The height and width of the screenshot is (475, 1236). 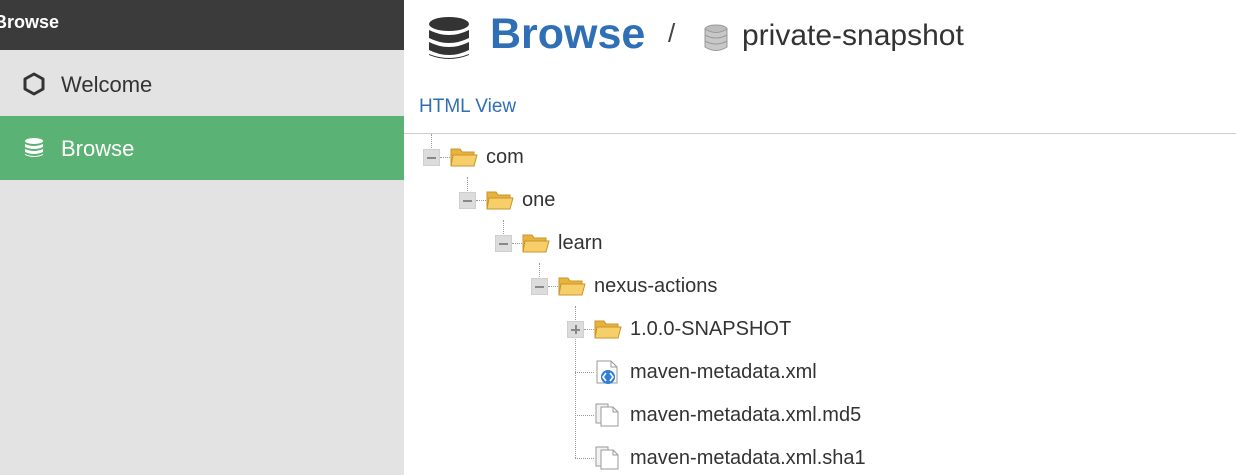 What do you see at coordinates (568, 34) in the screenshot?
I see `page-title: Browse` at bounding box center [568, 34].